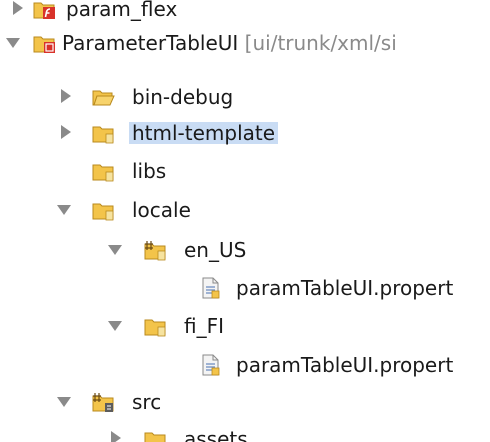 The image size is (490, 442). What do you see at coordinates (320, 43) in the screenshot?
I see `repository-path: [ui/trunk/xml/si` at bounding box center [320, 43].